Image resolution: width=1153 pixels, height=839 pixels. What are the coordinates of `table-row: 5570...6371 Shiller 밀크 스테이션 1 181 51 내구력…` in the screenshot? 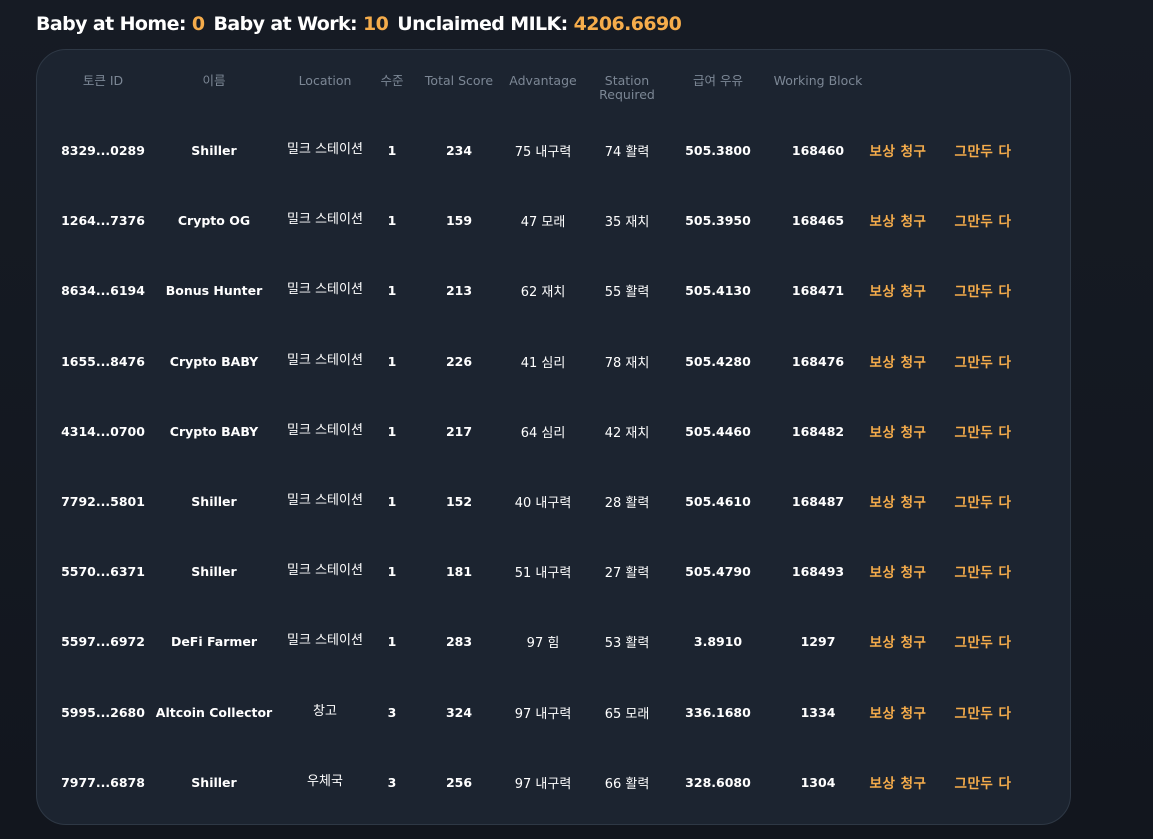 It's located at (553, 571).